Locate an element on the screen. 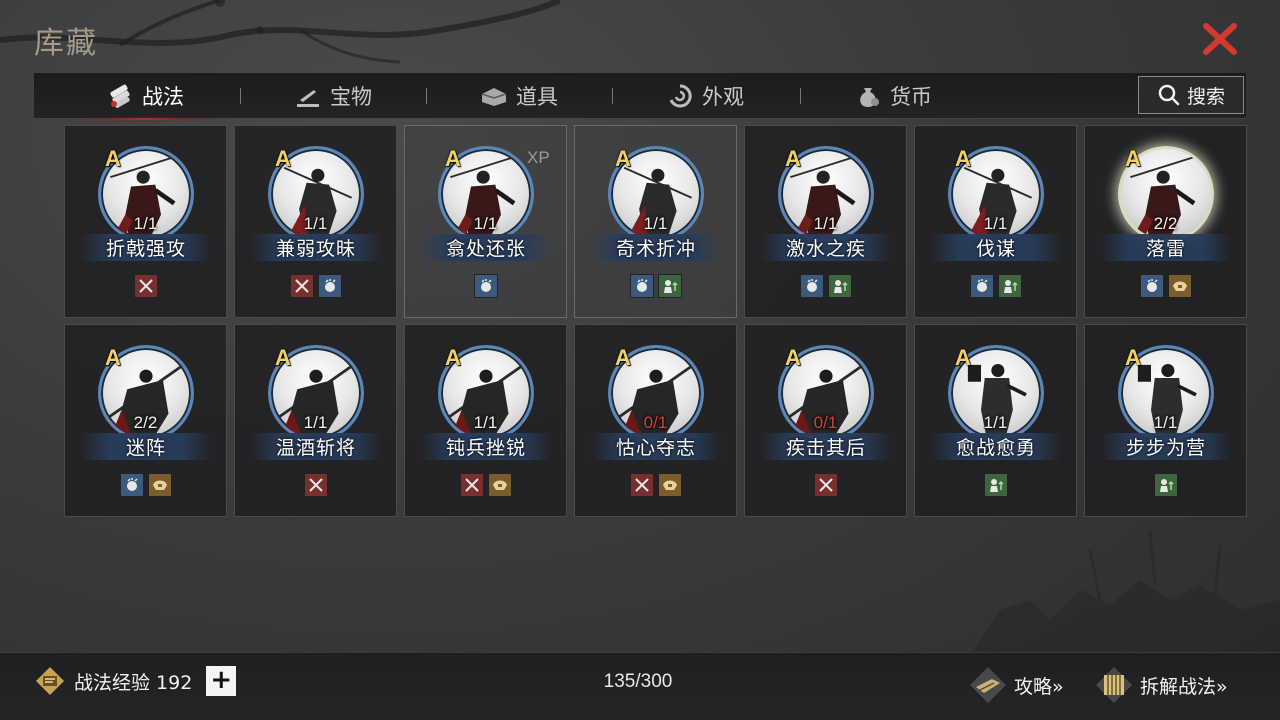 The width and height of the screenshot is (1280, 720). guide-book-icon is located at coordinates (988, 685).